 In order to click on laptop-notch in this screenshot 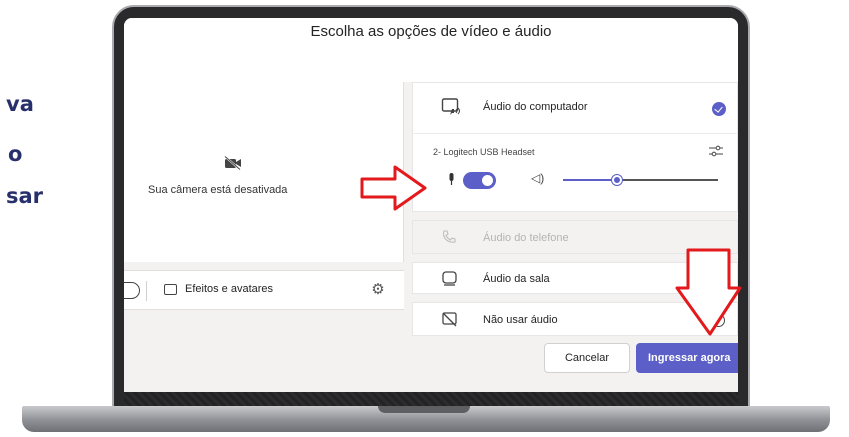, I will do `click(424, 409)`.